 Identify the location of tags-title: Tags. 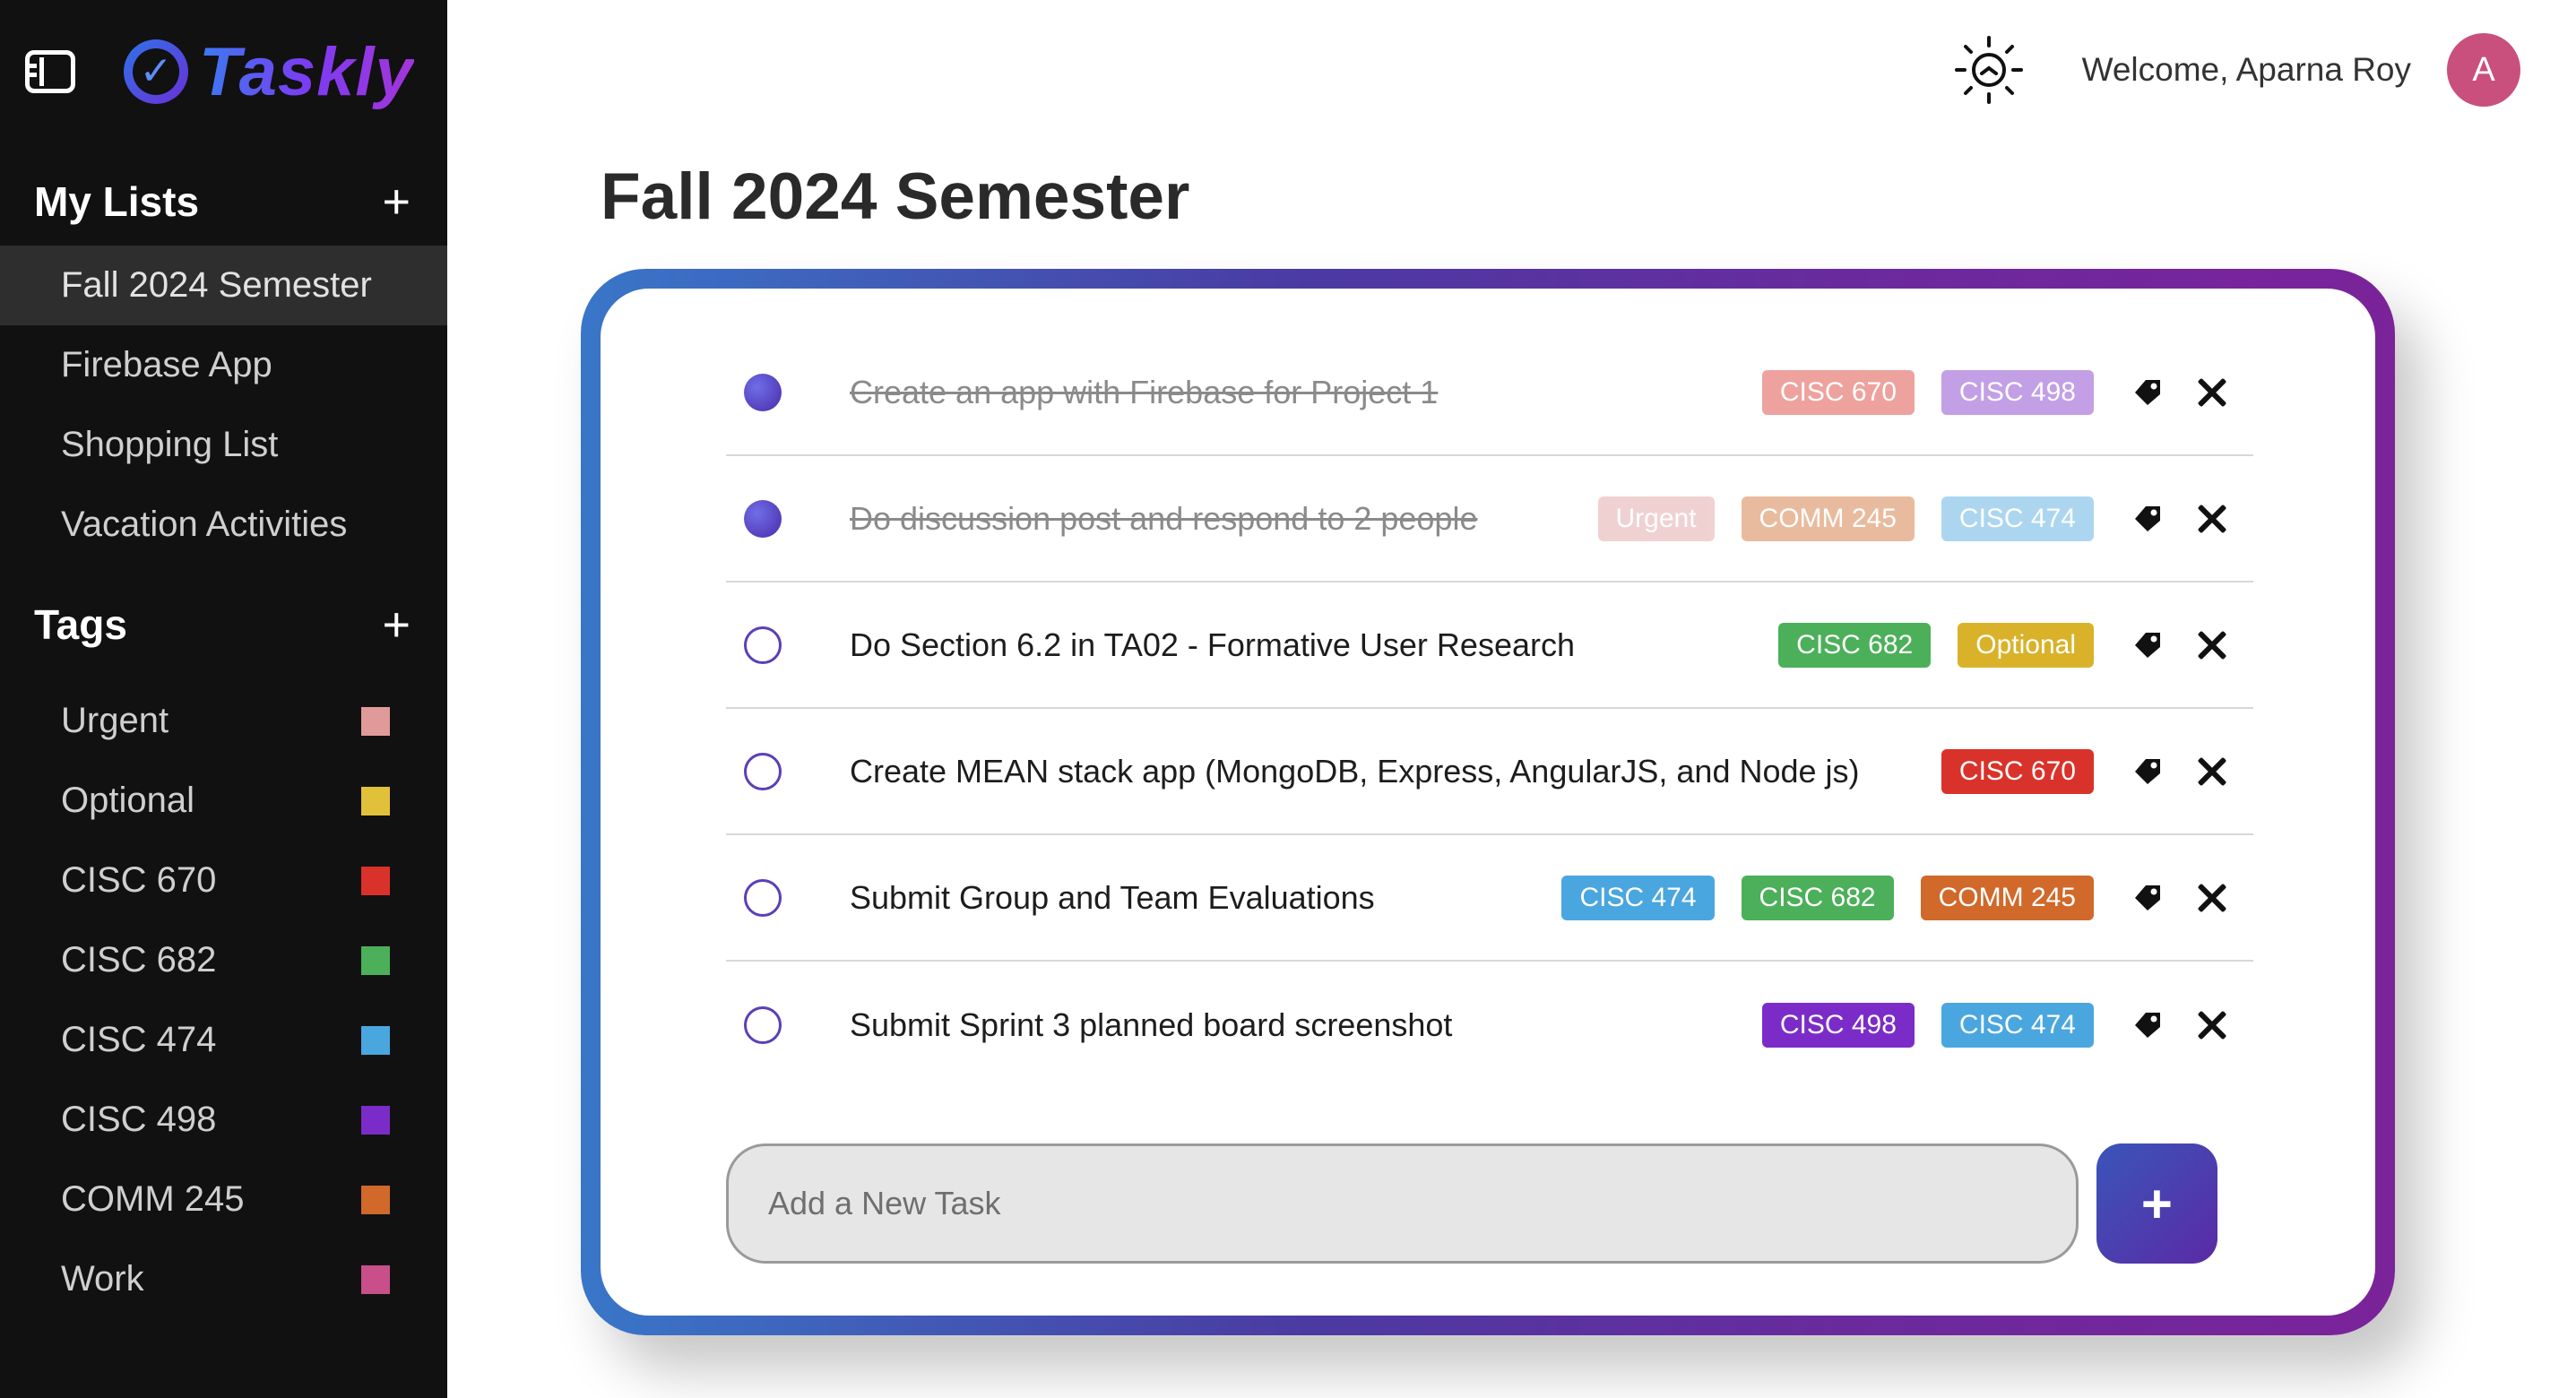
(80, 624).